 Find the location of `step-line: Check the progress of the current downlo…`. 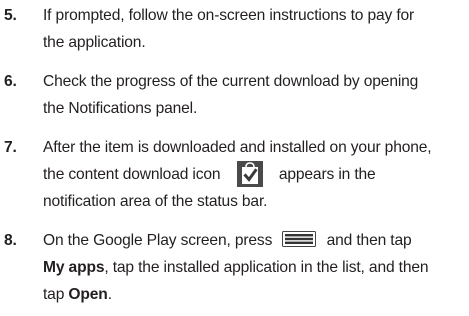

step-line: Check the progress of the current downlo… is located at coordinates (231, 81).